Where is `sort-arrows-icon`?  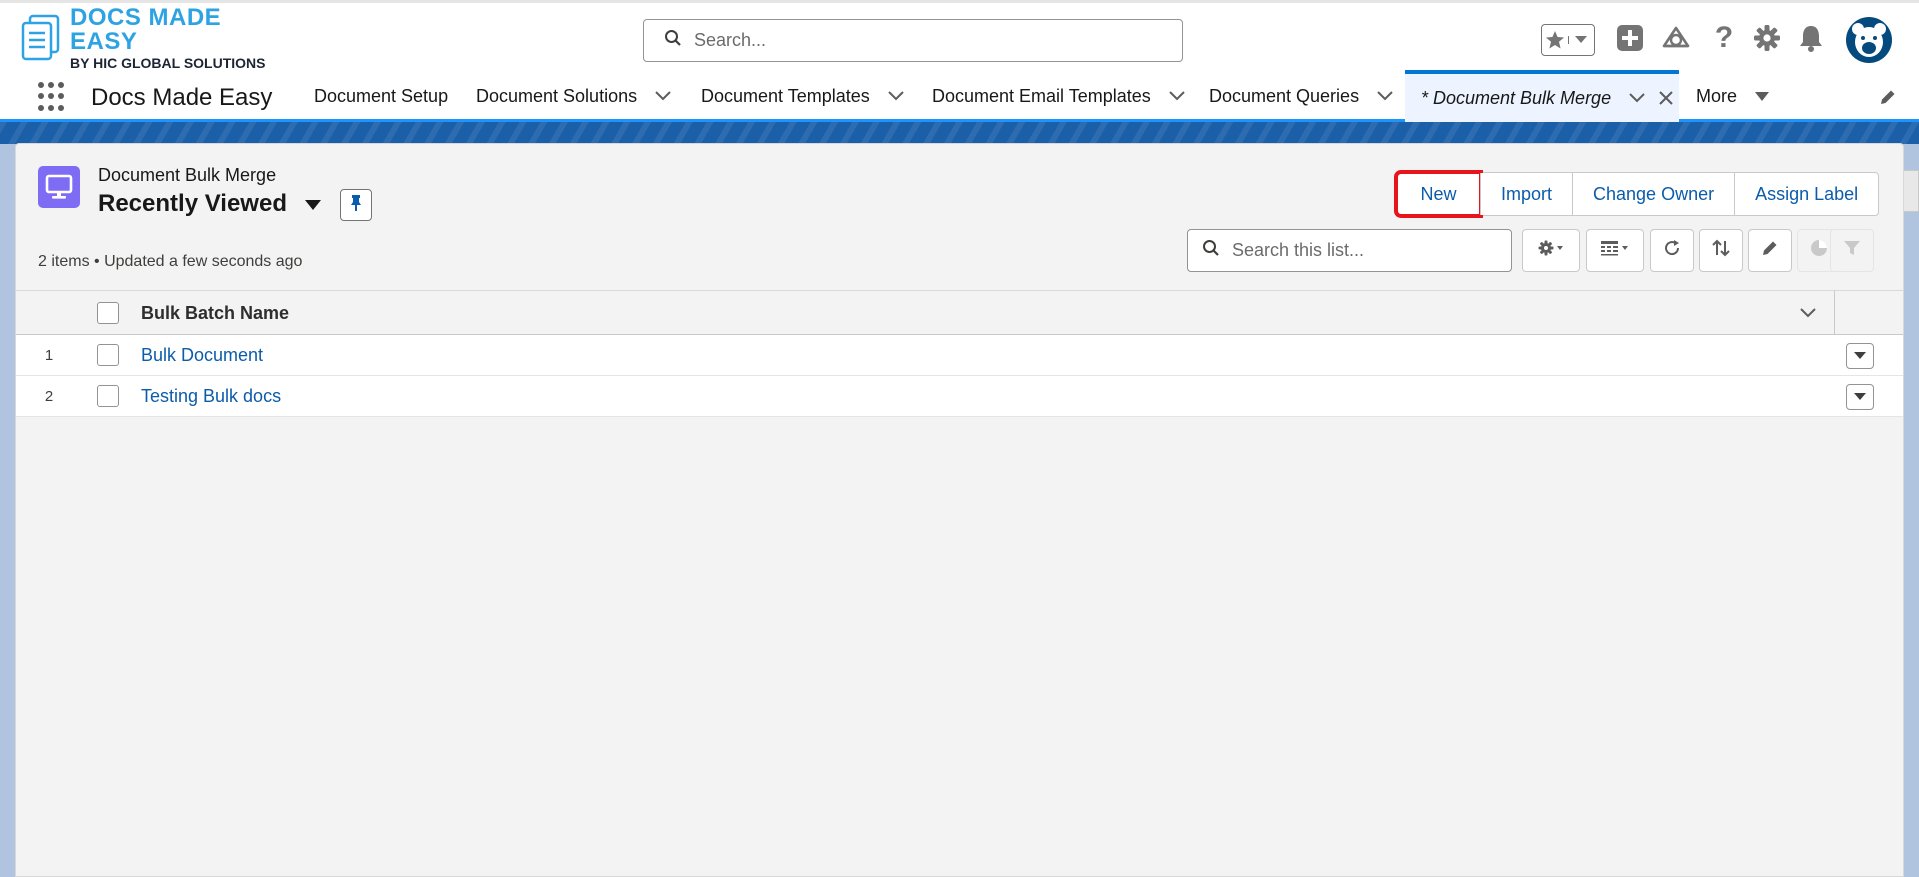
sort-arrows-icon is located at coordinates (1721, 250).